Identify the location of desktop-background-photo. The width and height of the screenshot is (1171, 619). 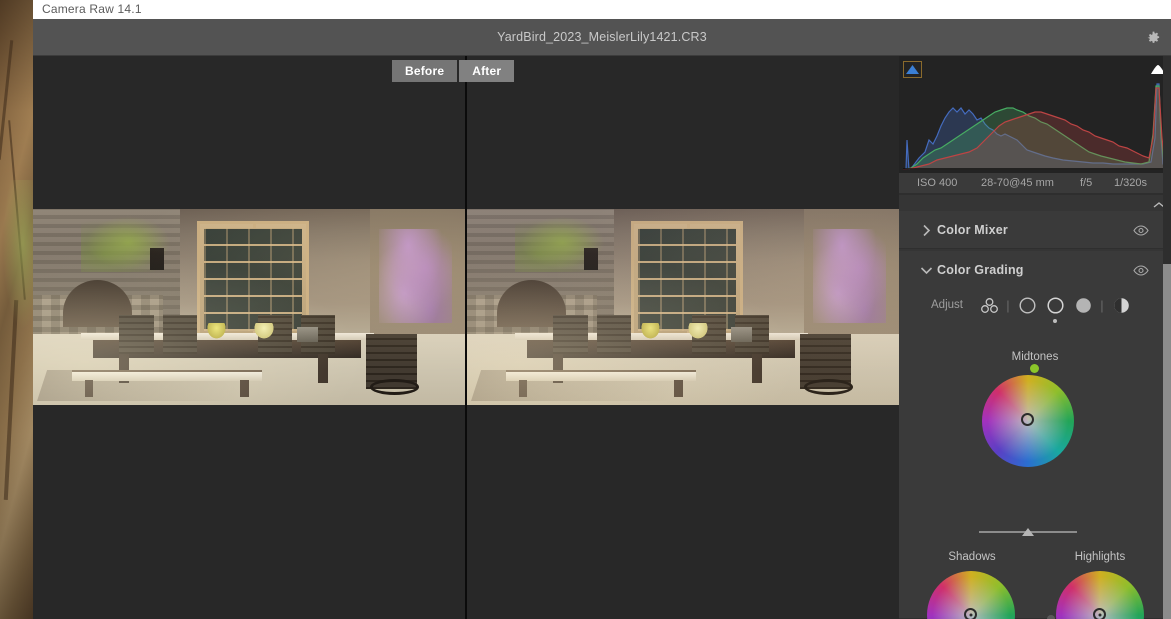
(16, 309).